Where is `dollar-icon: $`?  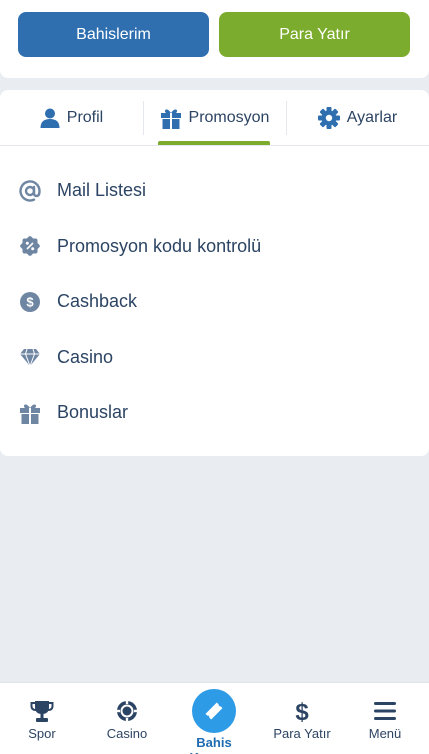
dollar-icon: $ is located at coordinates (302, 711).